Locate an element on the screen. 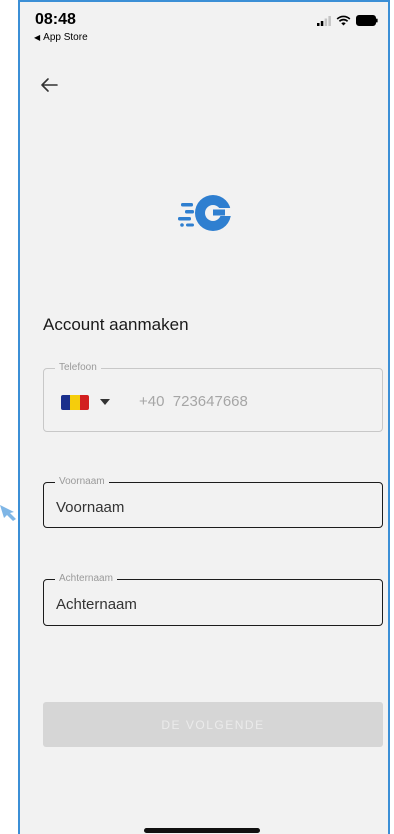 The width and height of the screenshot is (394, 834). app-logo-icon is located at coordinates (205, 213).